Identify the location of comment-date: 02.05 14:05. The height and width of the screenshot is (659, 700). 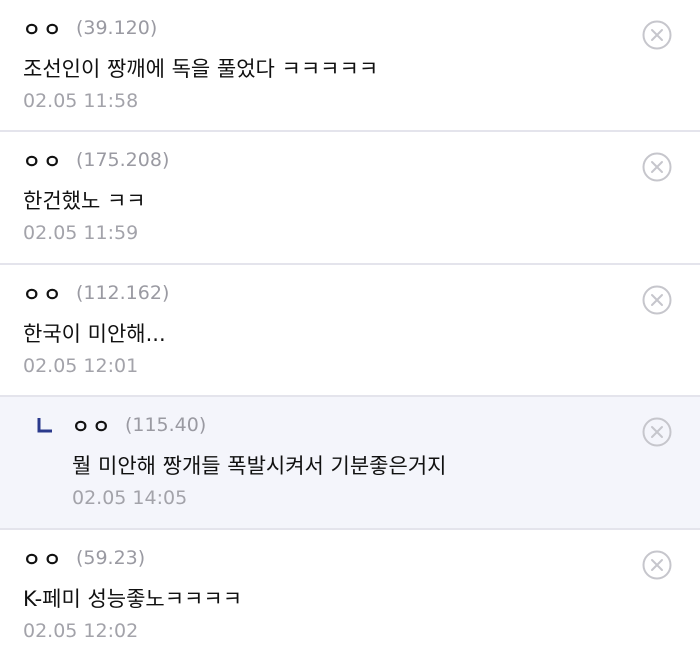
(130, 498).